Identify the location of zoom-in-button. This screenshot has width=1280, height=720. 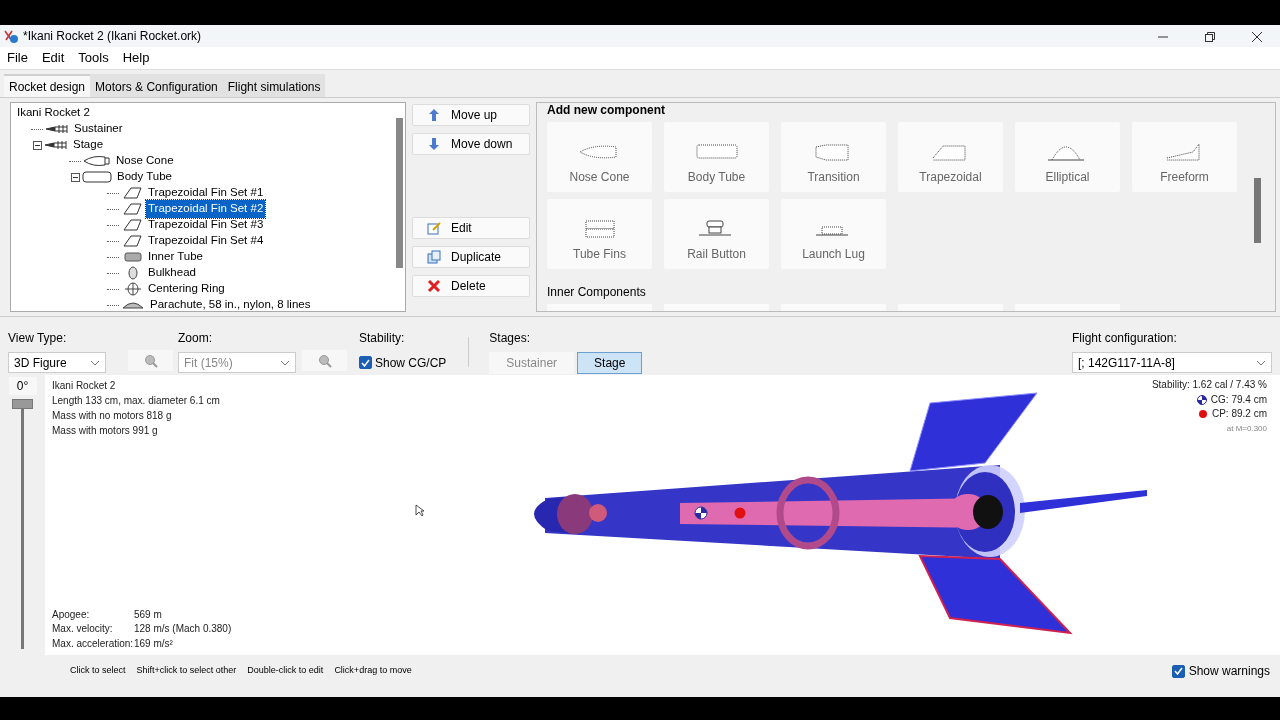
(324, 360).